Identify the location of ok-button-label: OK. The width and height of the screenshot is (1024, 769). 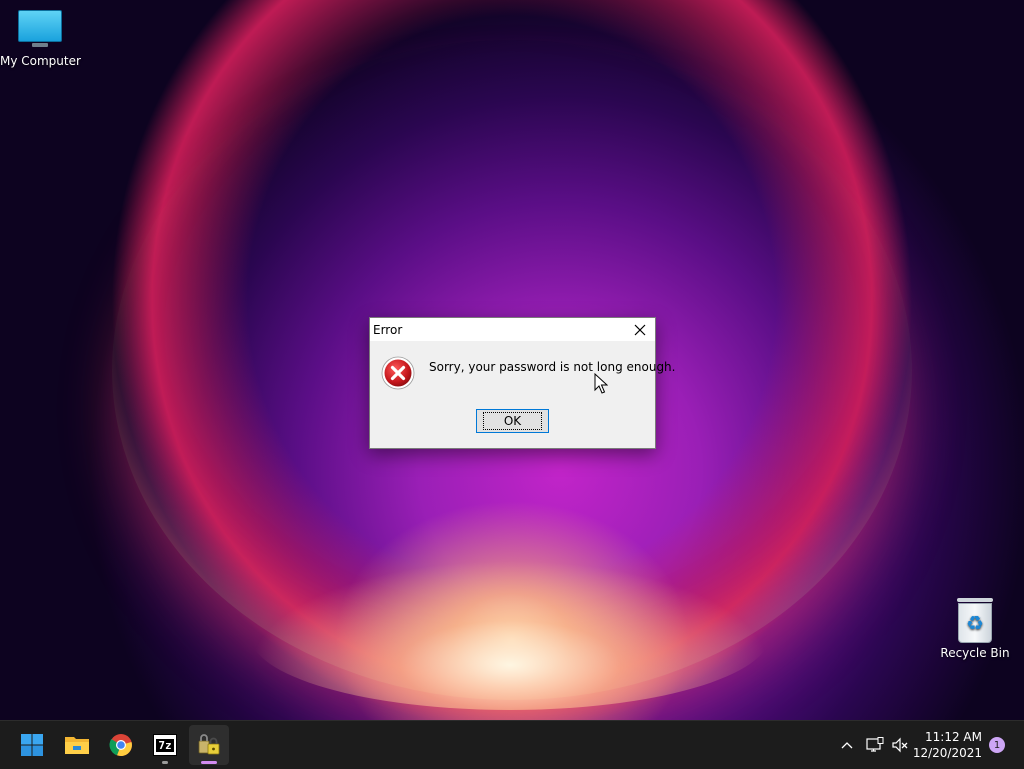
(512, 421).